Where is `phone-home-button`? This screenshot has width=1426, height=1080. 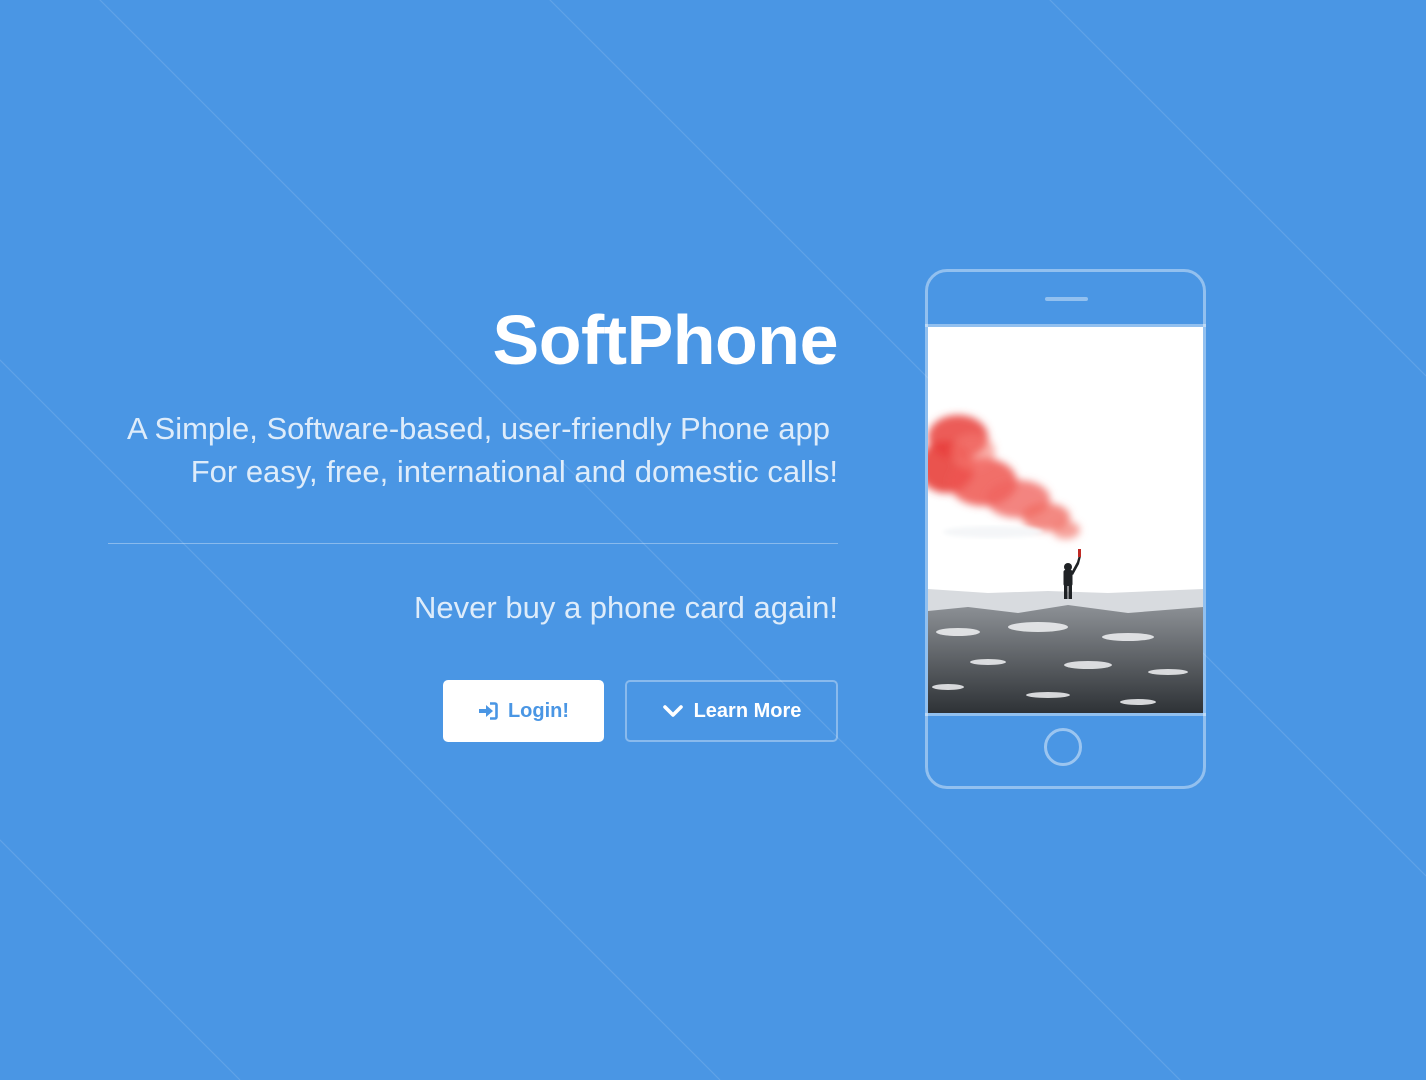
phone-home-button is located at coordinates (1063, 747).